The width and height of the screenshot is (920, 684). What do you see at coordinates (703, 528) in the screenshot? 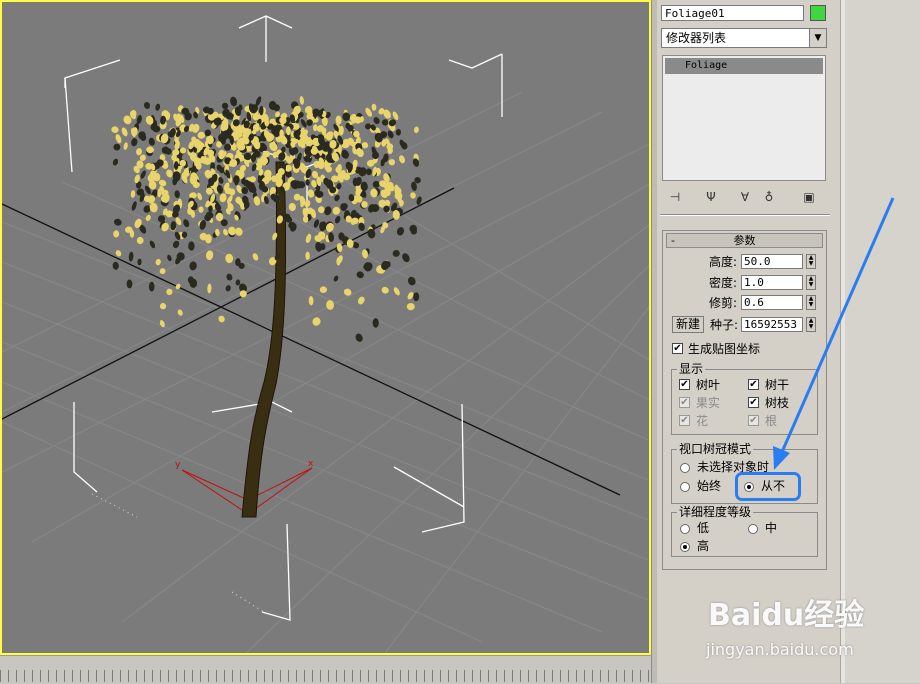
I see `detail-low-label: 低` at bounding box center [703, 528].